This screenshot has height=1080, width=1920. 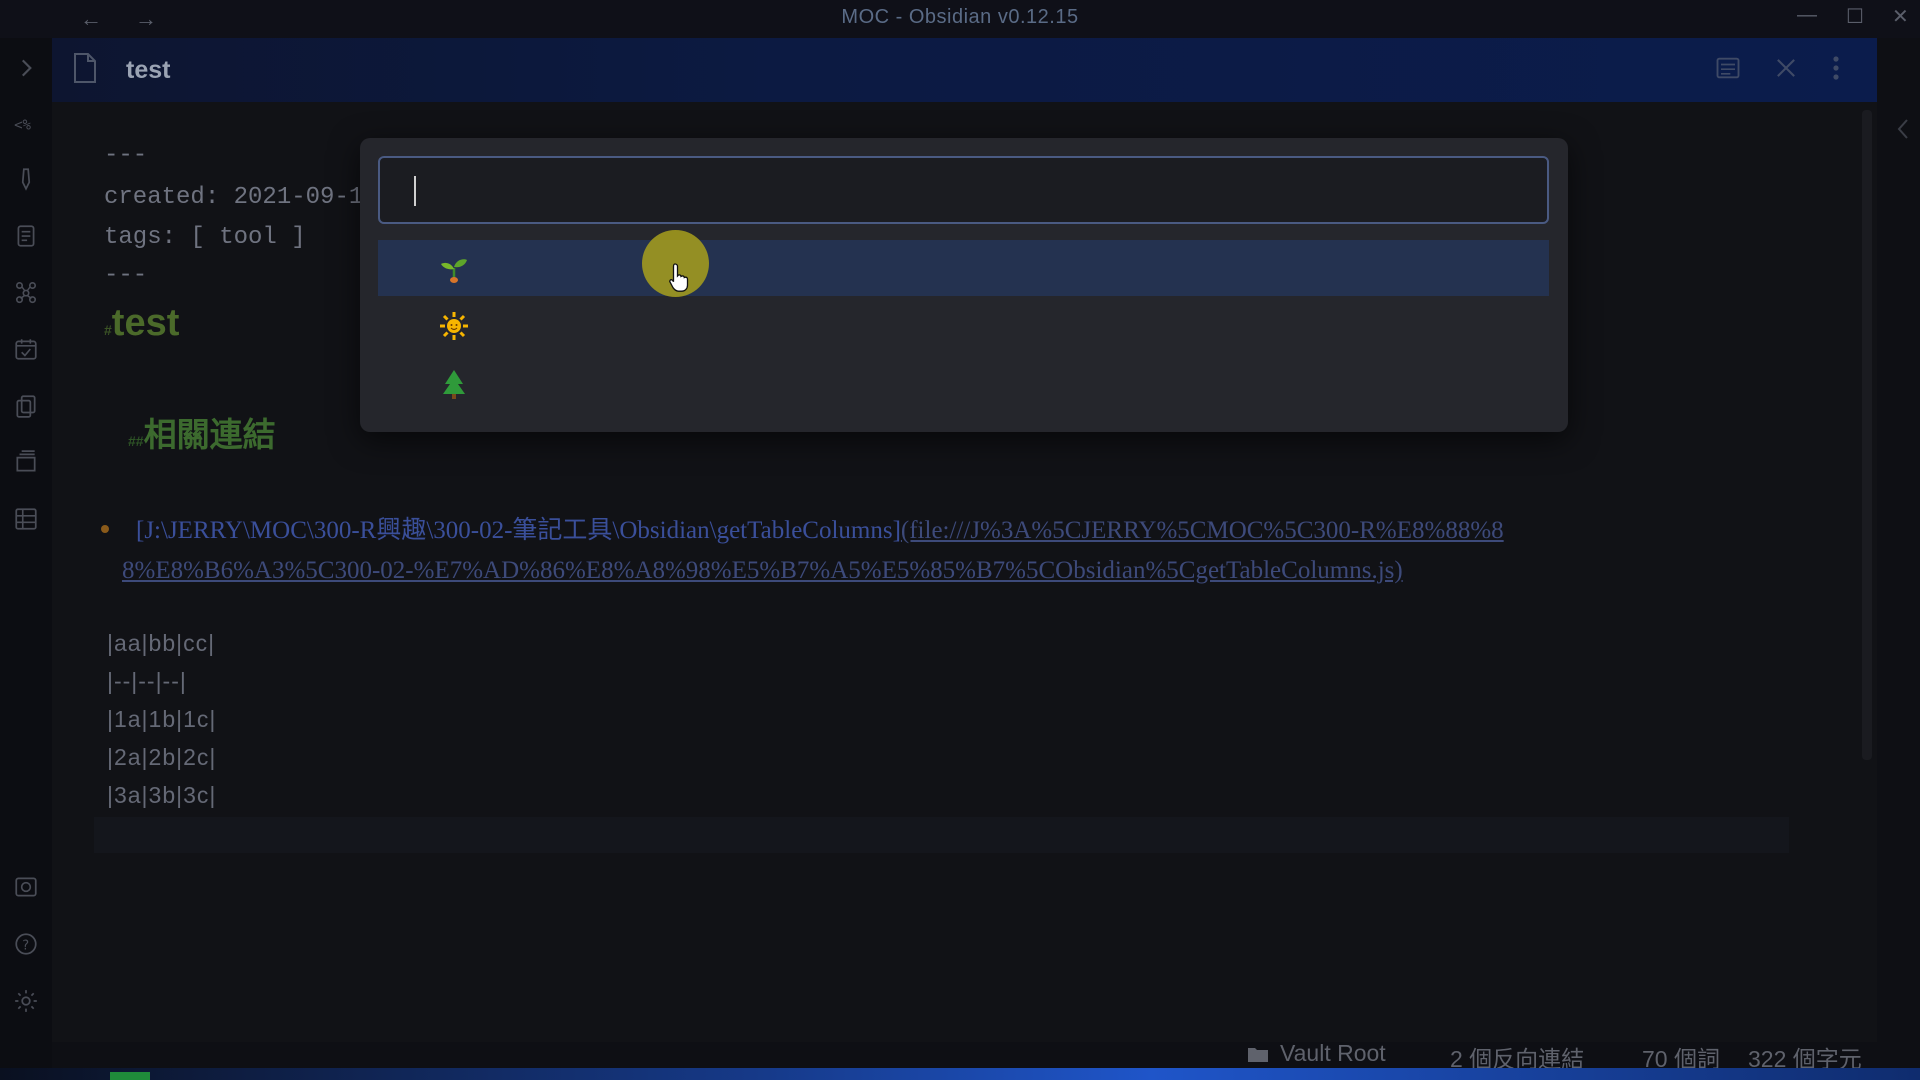 What do you see at coordinates (130, 1076) in the screenshot?
I see `taskbar-app-indicator` at bounding box center [130, 1076].